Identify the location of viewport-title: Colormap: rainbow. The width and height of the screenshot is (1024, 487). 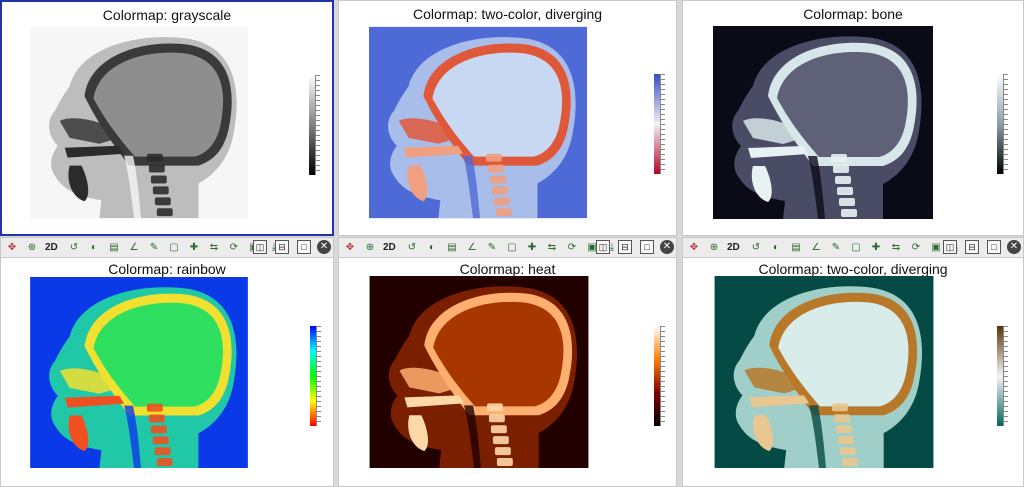
(167, 269).